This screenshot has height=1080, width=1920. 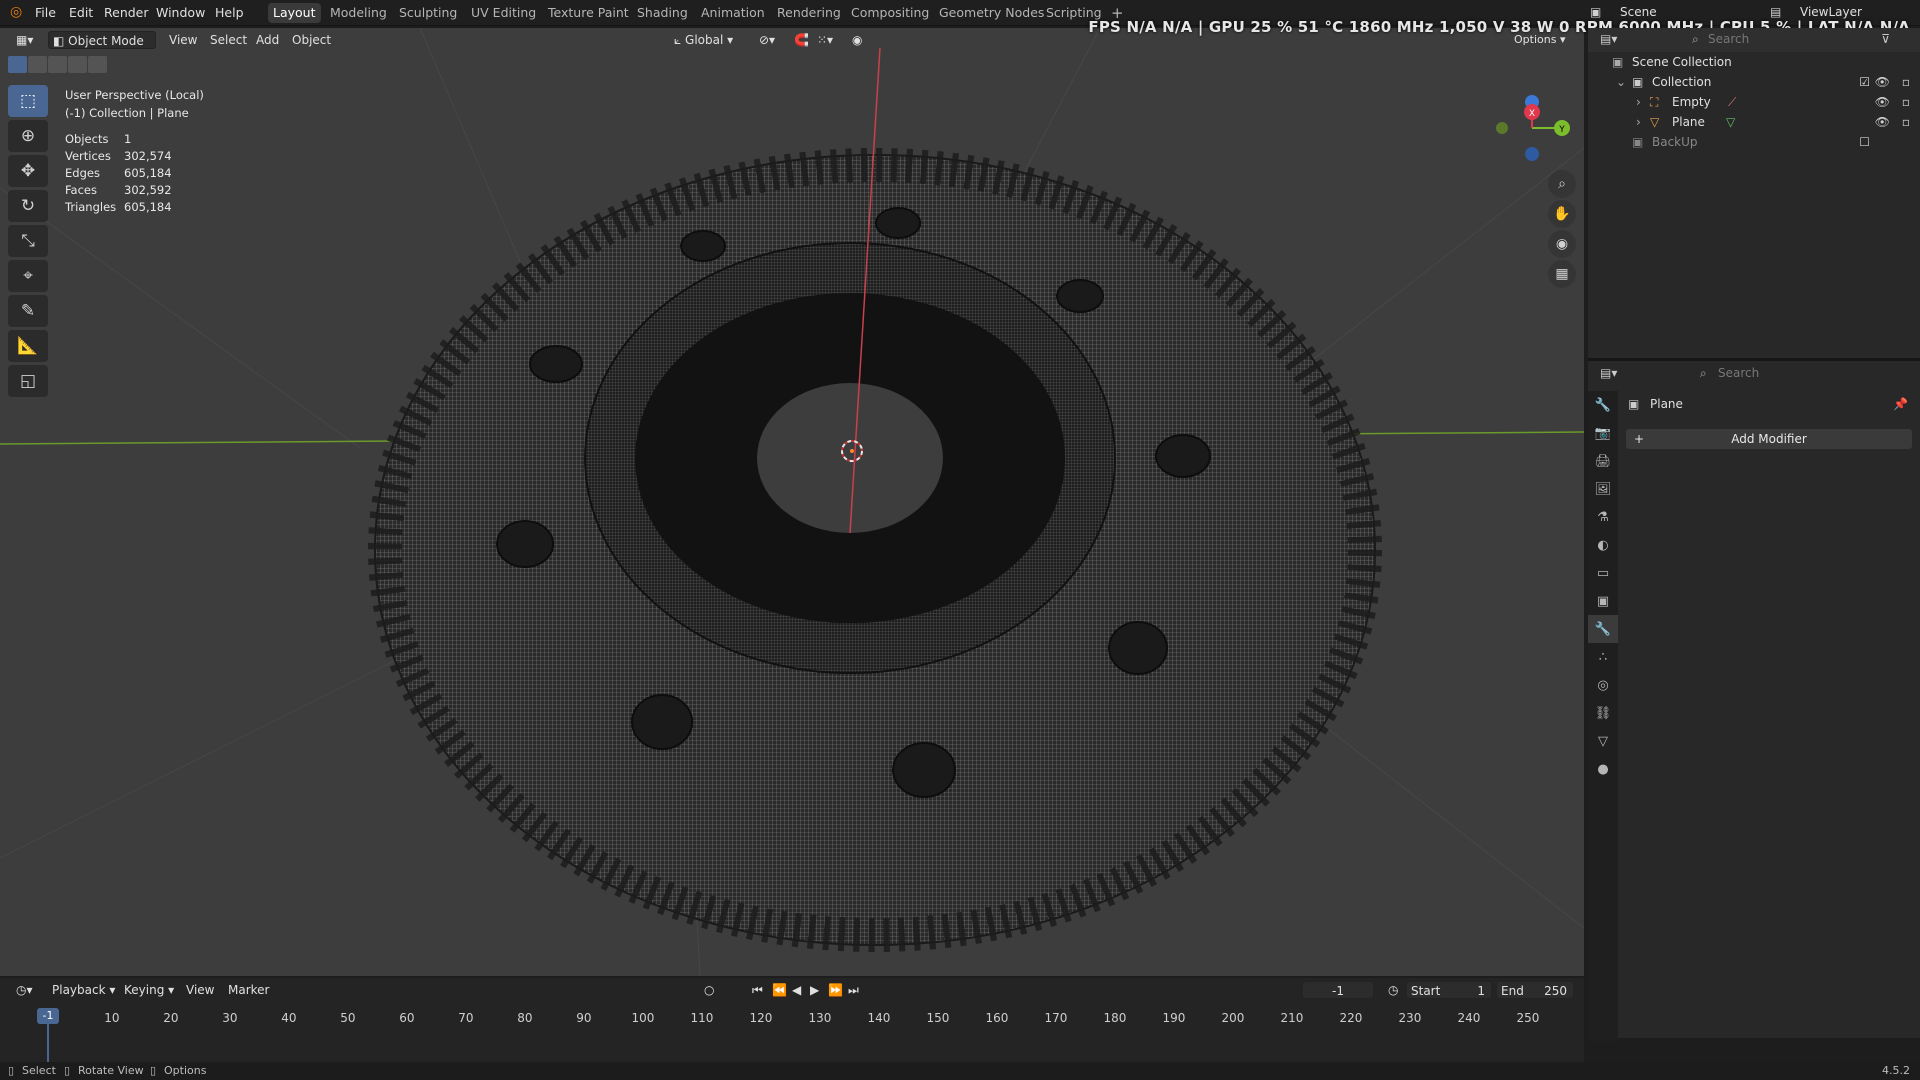 I want to click on marker-menu: Marker, so click(x=248, y=990).